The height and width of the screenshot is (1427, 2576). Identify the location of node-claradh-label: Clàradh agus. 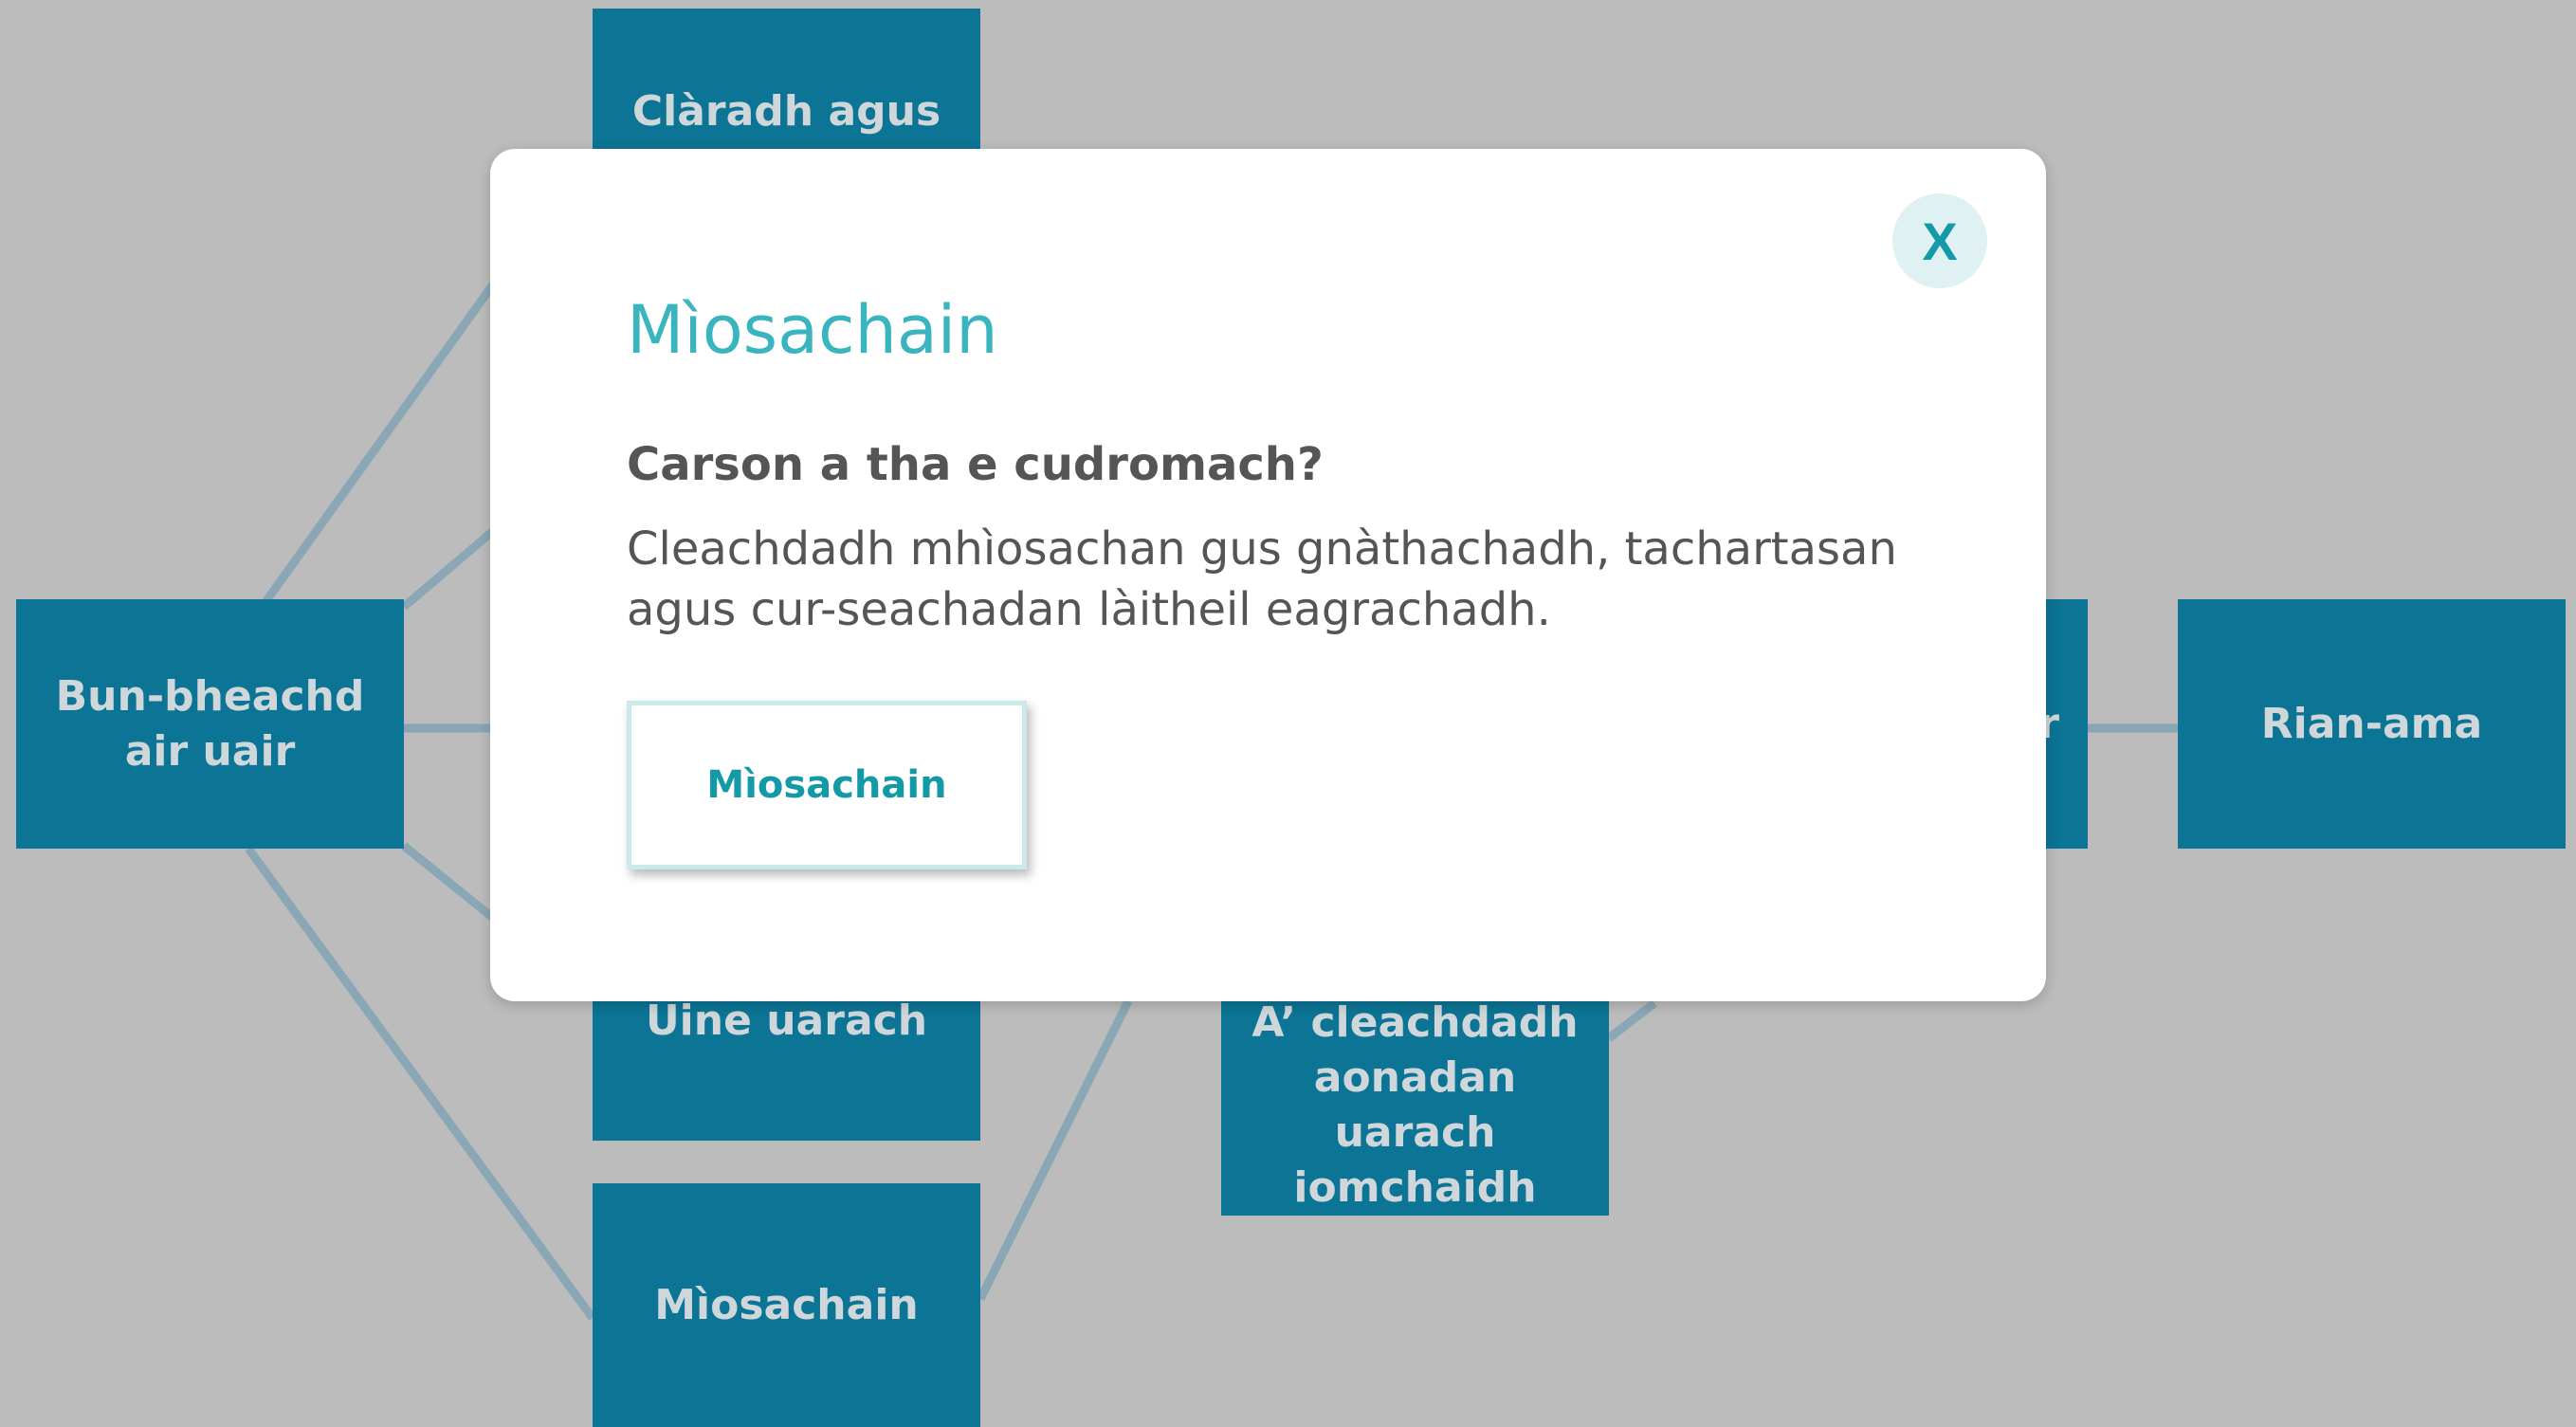
(786, 111).